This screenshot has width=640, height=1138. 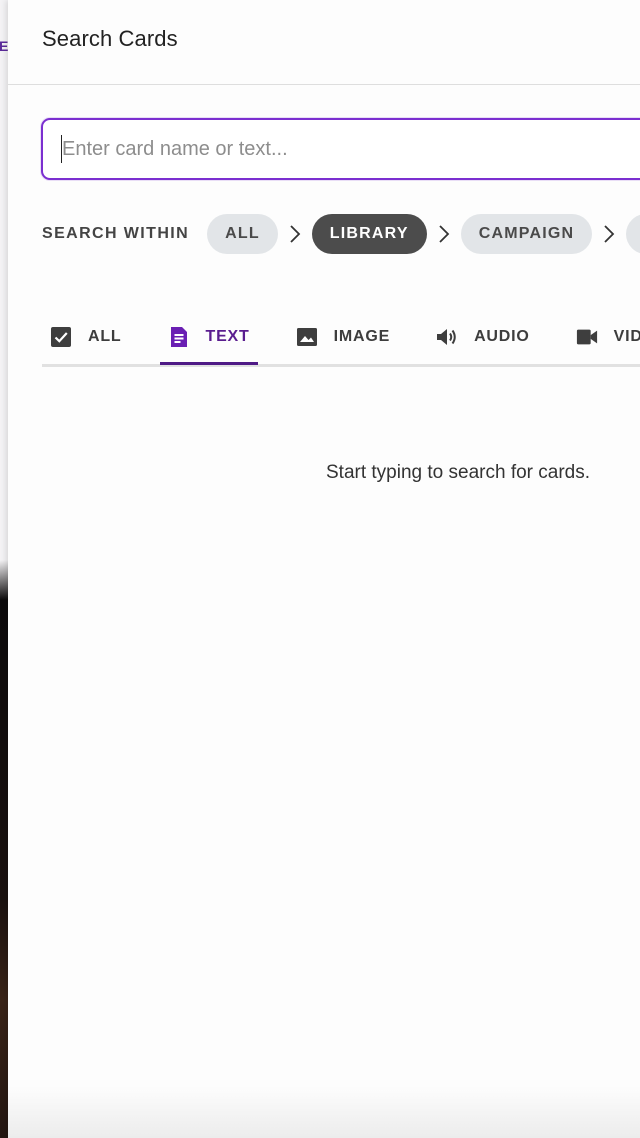 What do you see at coordinates (86, 337) in the screenshot?
I see `tab-all: ALL` at bounding box center [86, 337].